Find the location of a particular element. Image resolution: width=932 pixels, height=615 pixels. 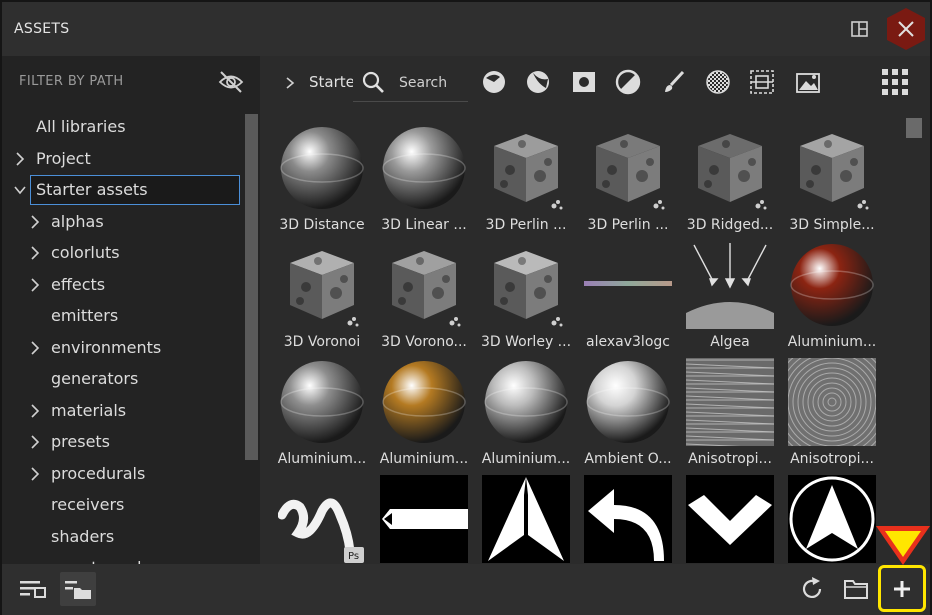

tree-item: shaders is located at coordinates (123, 537).